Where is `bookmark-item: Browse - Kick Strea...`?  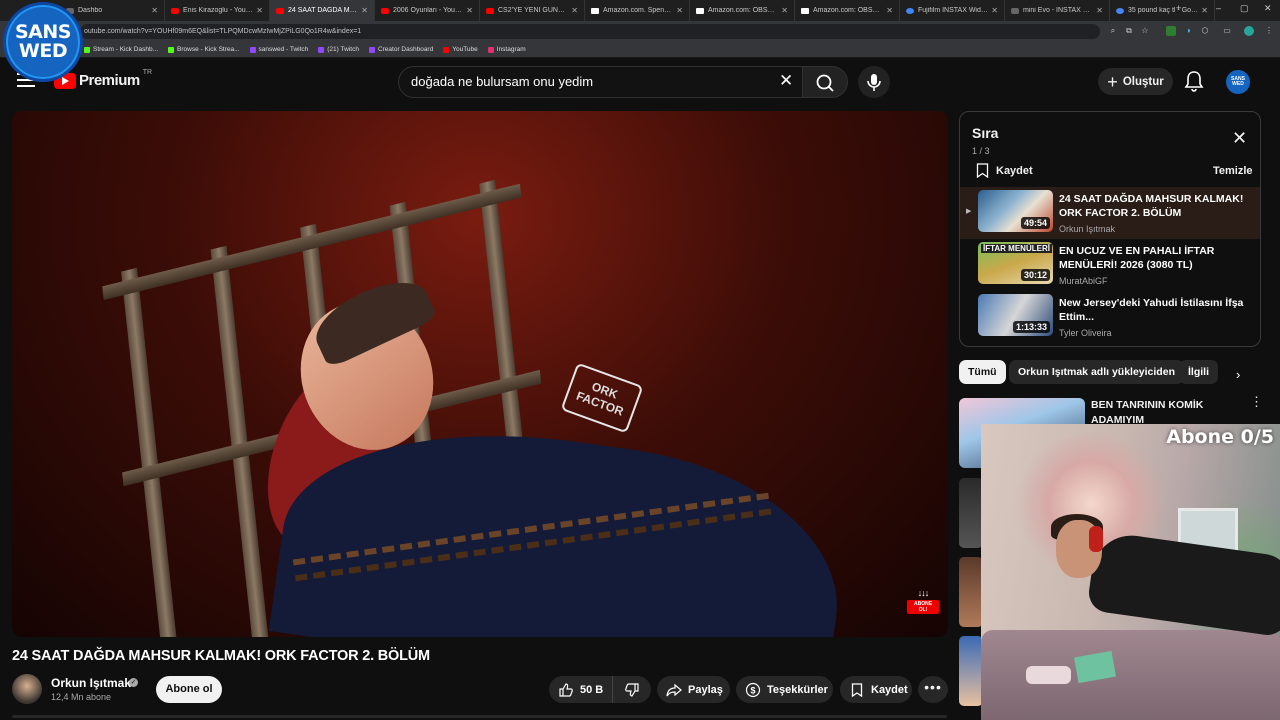 bookmark-item: Browse - Kick Strea... is located at coordinates (204, 49).